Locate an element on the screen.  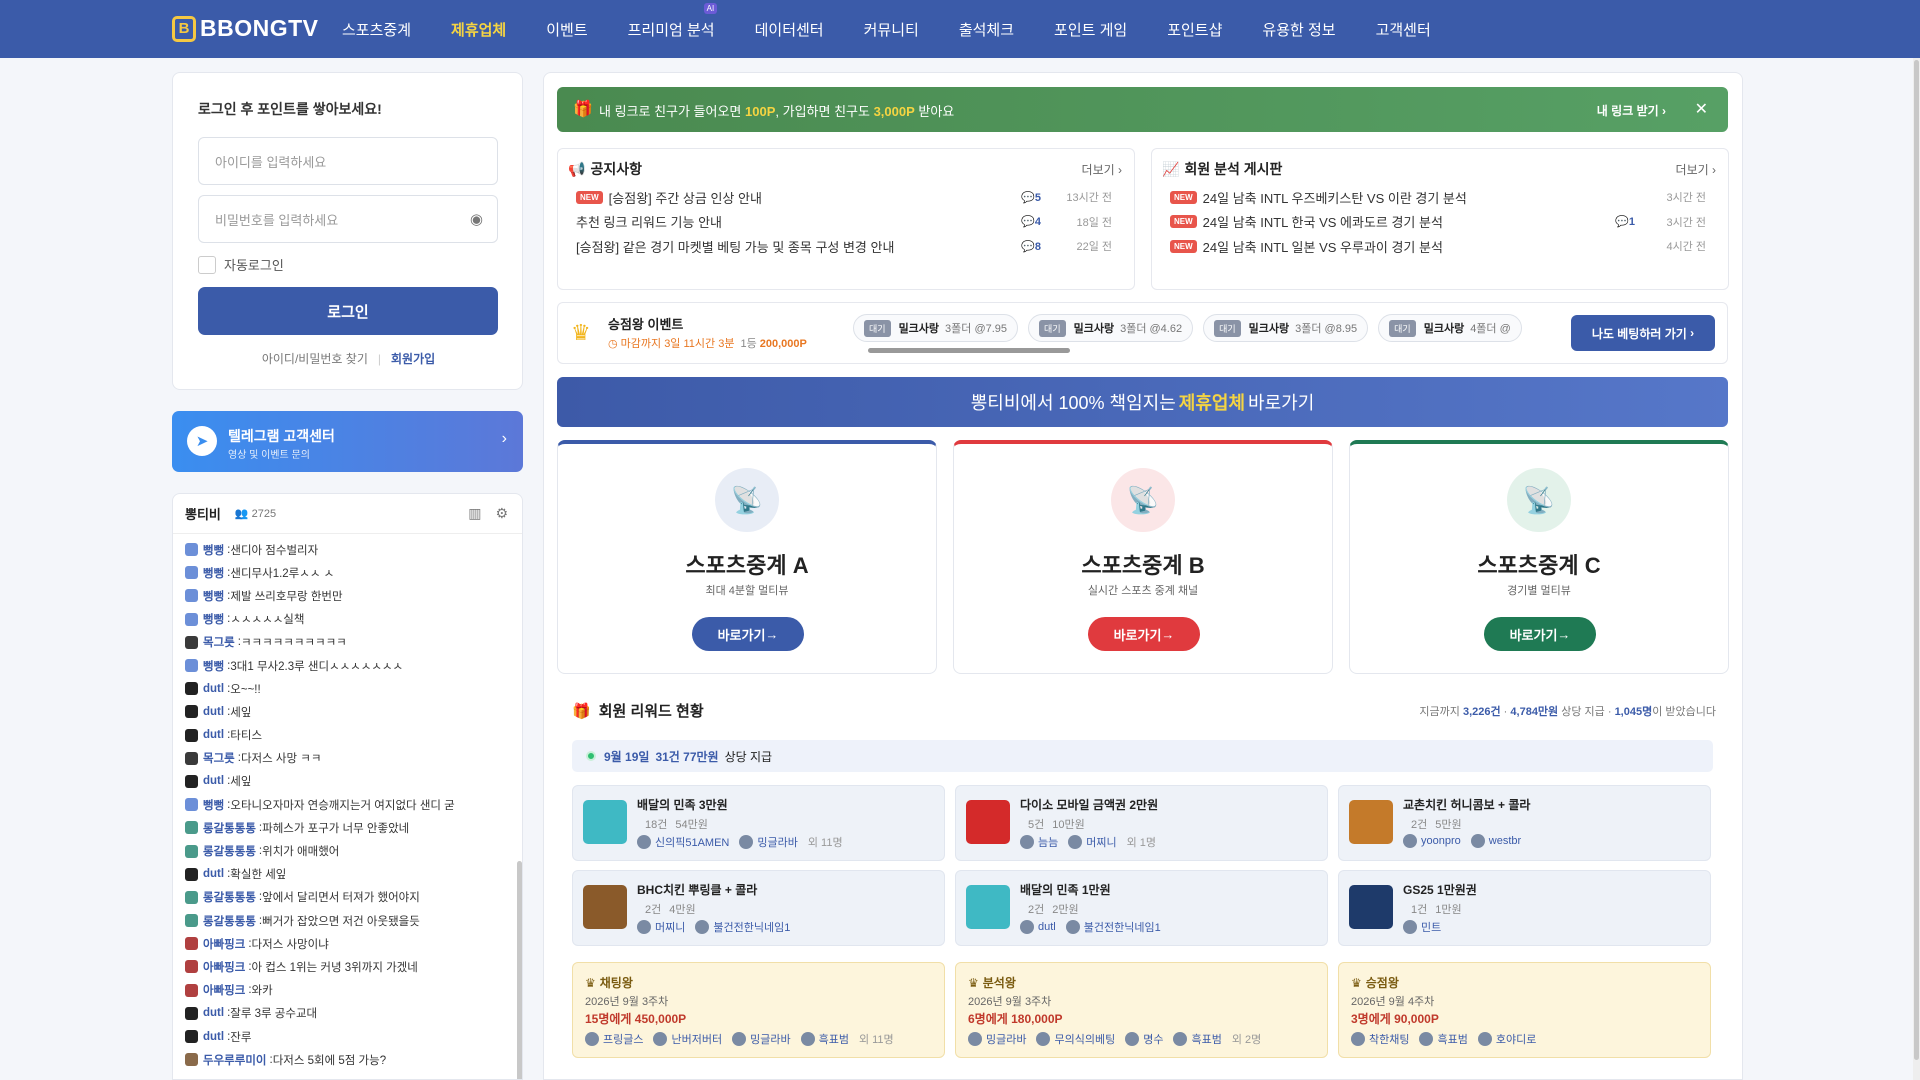
partner-banner: 뽕티비에서 100% 책임지는 제휴업체 바로가기 is located at coordinates (1142, 402).